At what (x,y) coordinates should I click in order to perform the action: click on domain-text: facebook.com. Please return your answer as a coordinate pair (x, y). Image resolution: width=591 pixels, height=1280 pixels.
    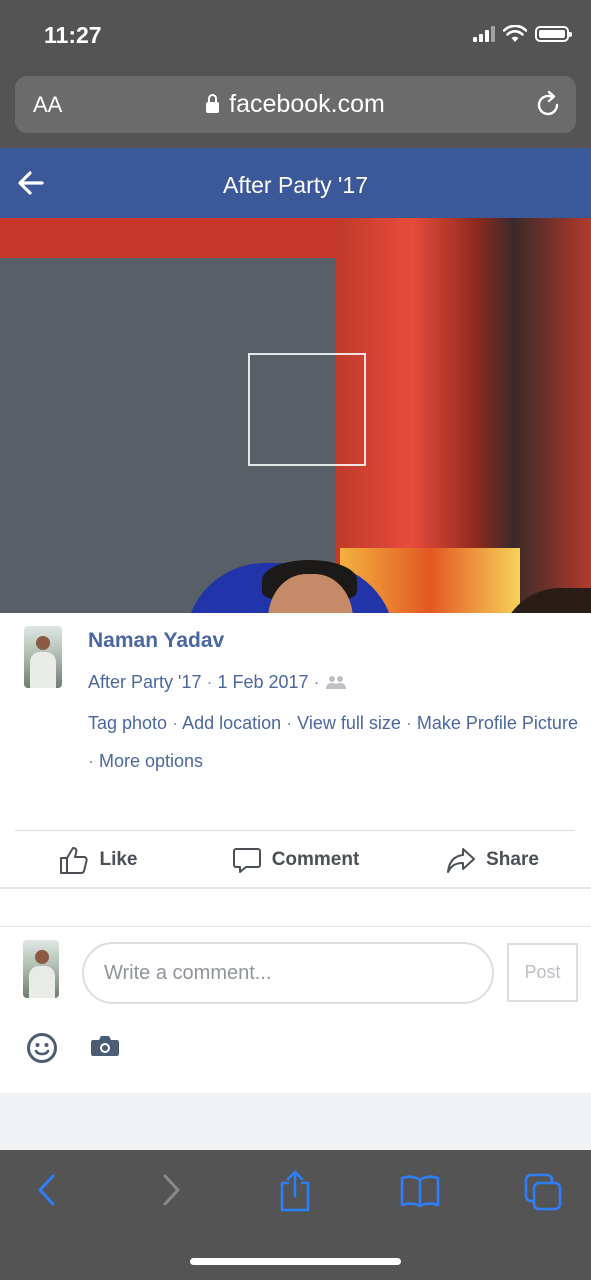
    Looking at the image, I should click on (307, 104).